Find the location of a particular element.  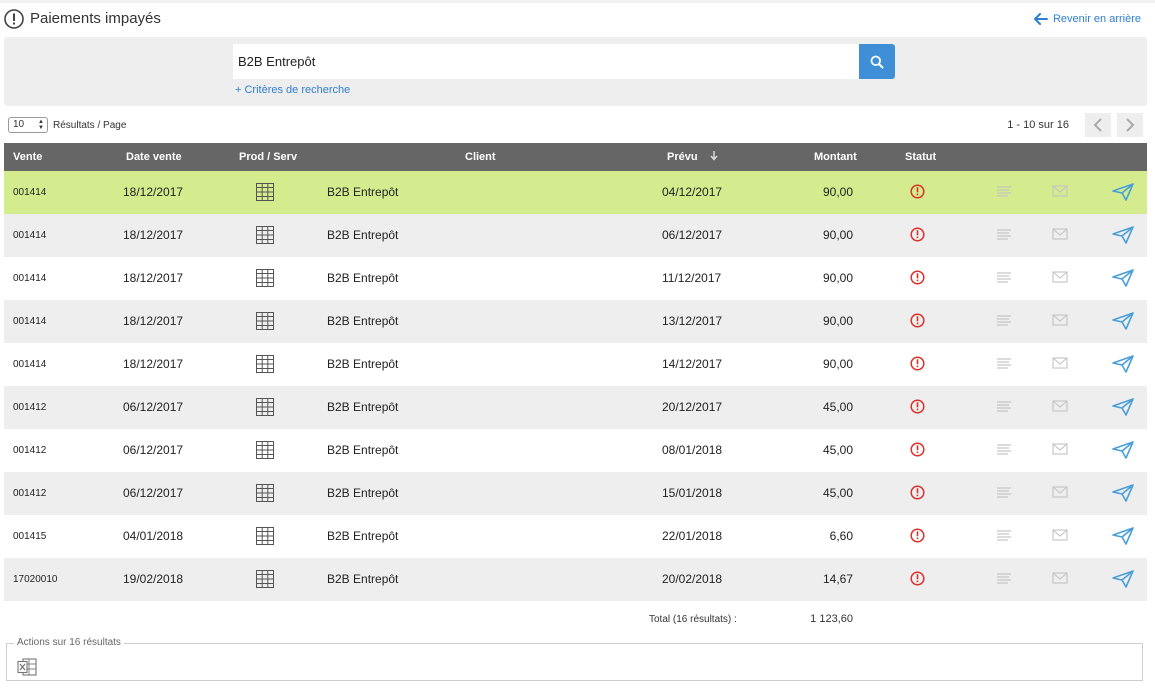

search-input is located at coordinates (546, 61).